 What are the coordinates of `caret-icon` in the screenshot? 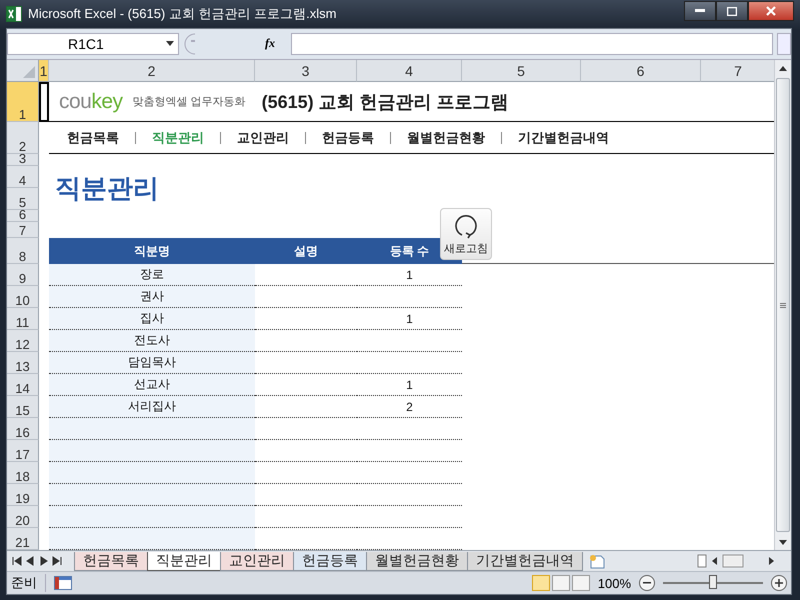 It's located at (170, 44).